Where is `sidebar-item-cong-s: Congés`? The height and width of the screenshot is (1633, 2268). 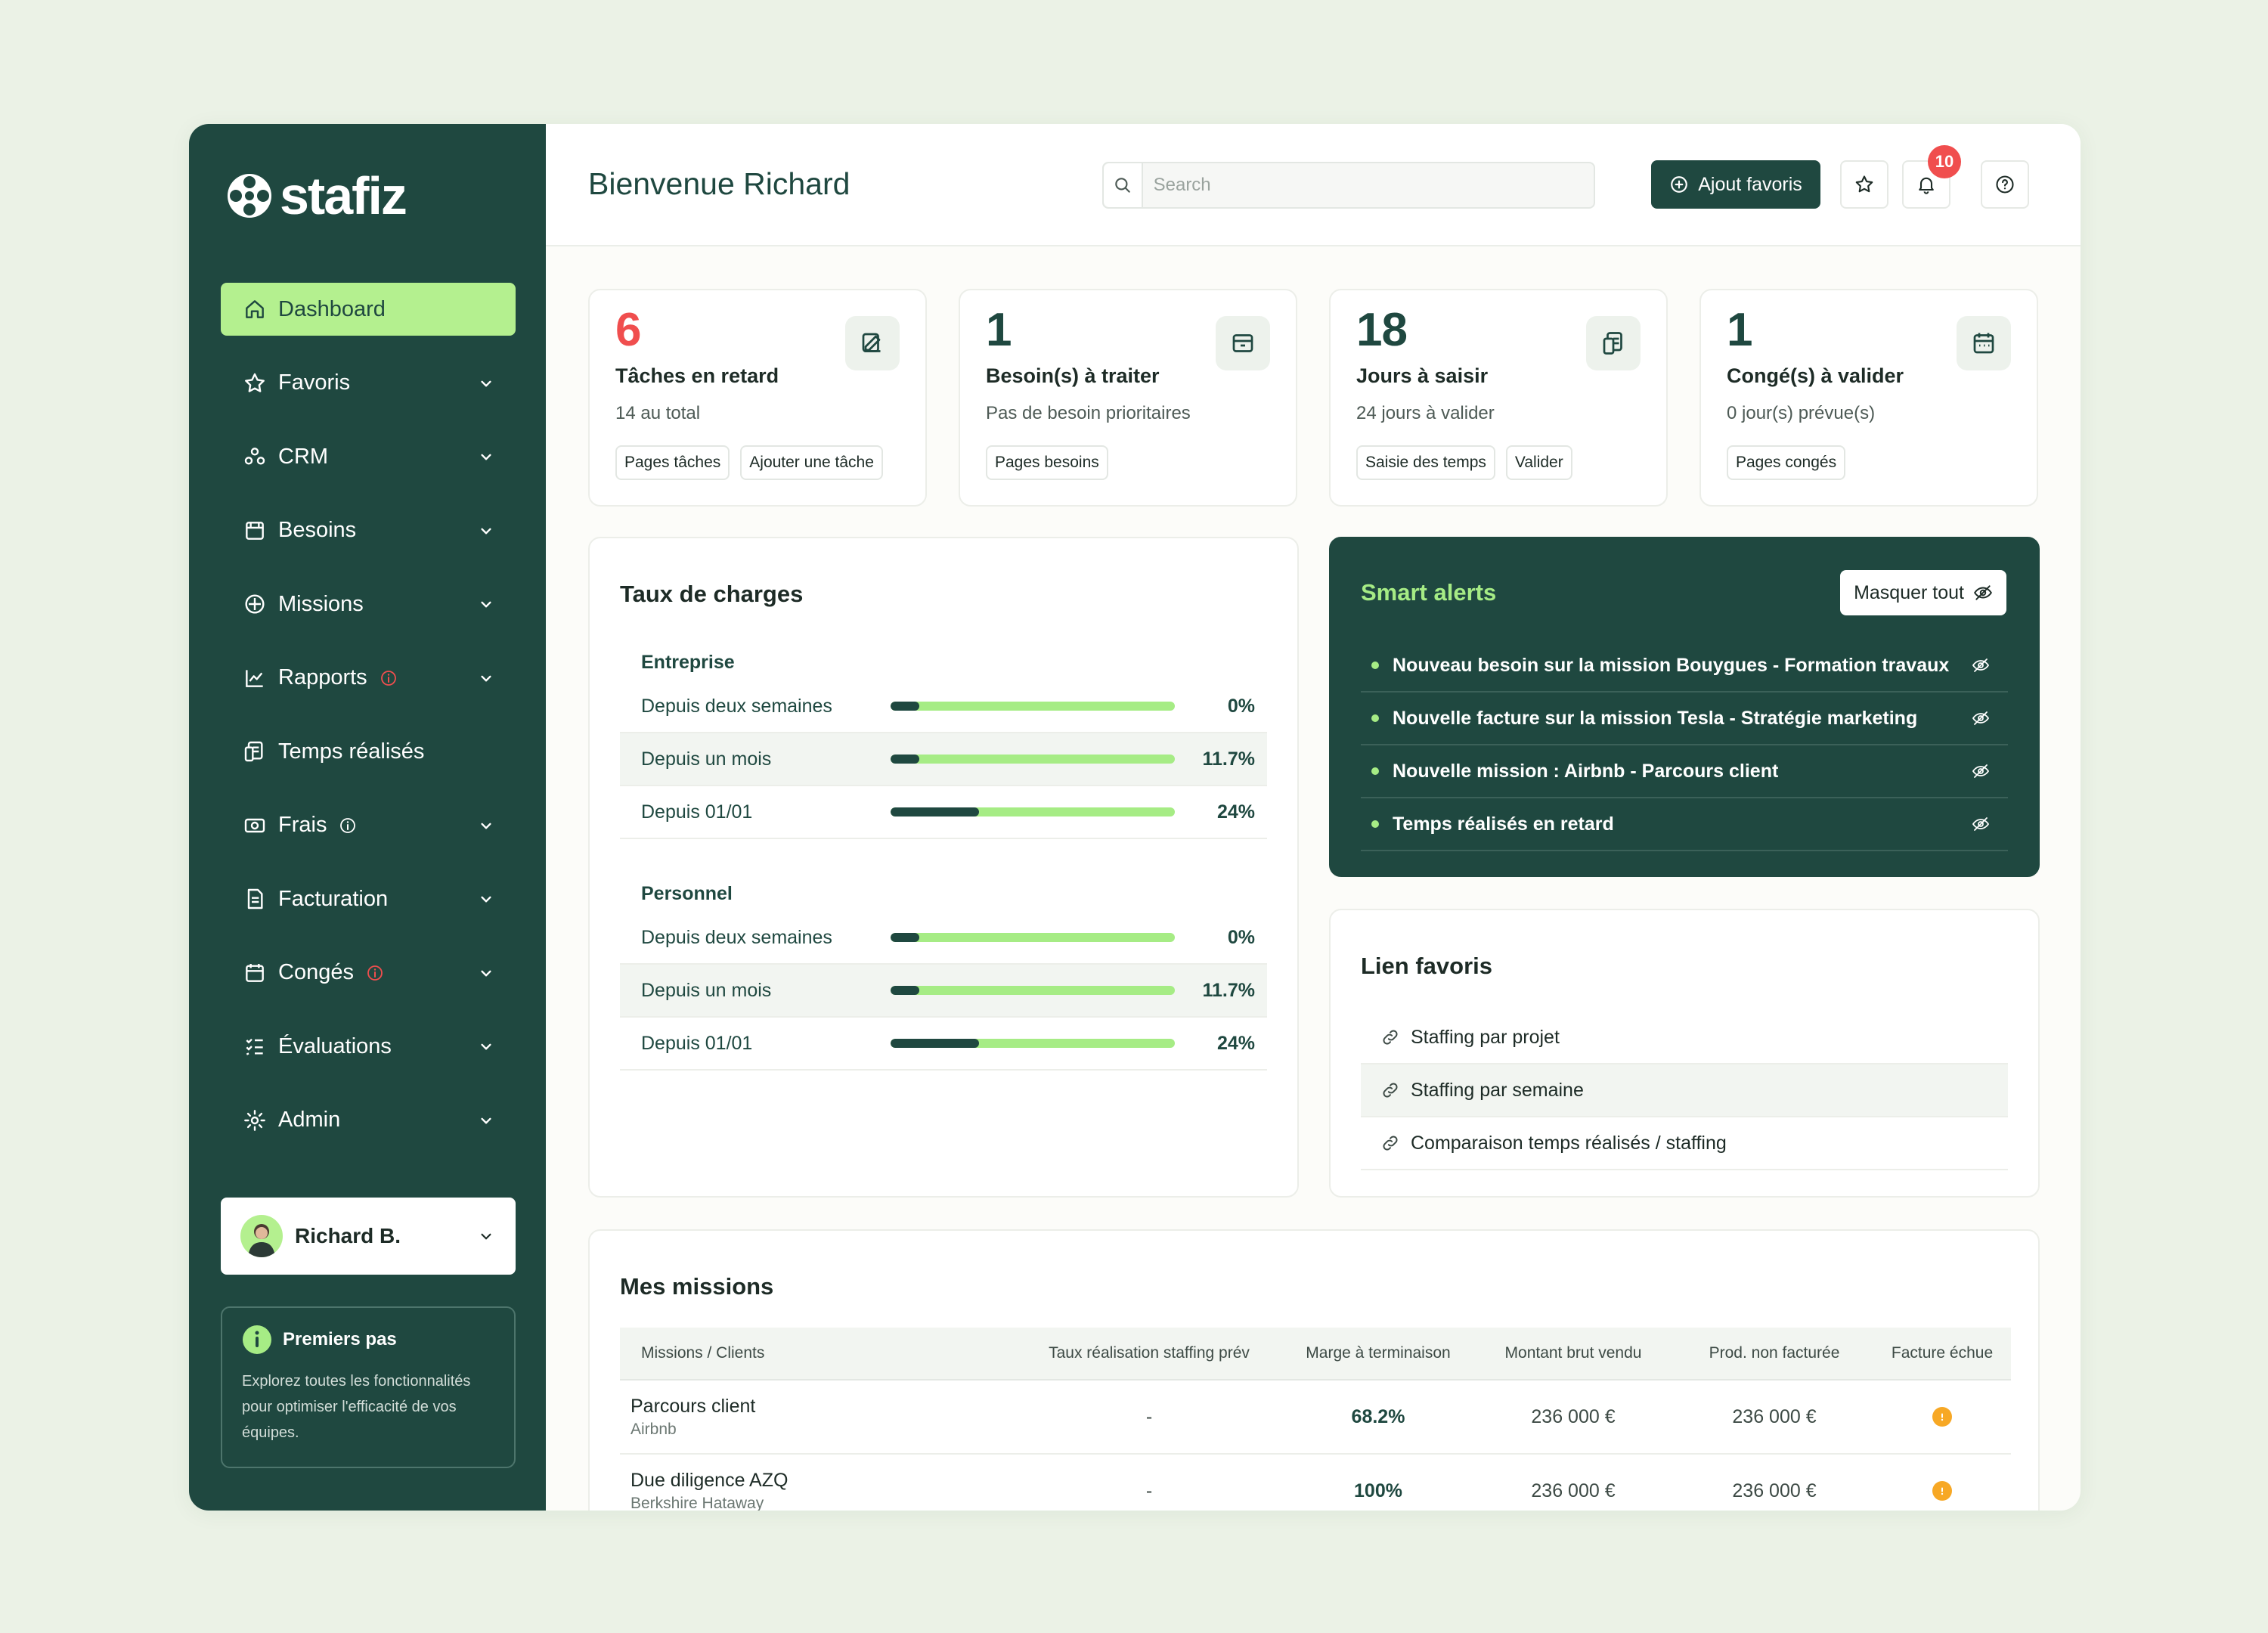 sidebar-item-cong-s: Congés is located at coordinates (368, 973).